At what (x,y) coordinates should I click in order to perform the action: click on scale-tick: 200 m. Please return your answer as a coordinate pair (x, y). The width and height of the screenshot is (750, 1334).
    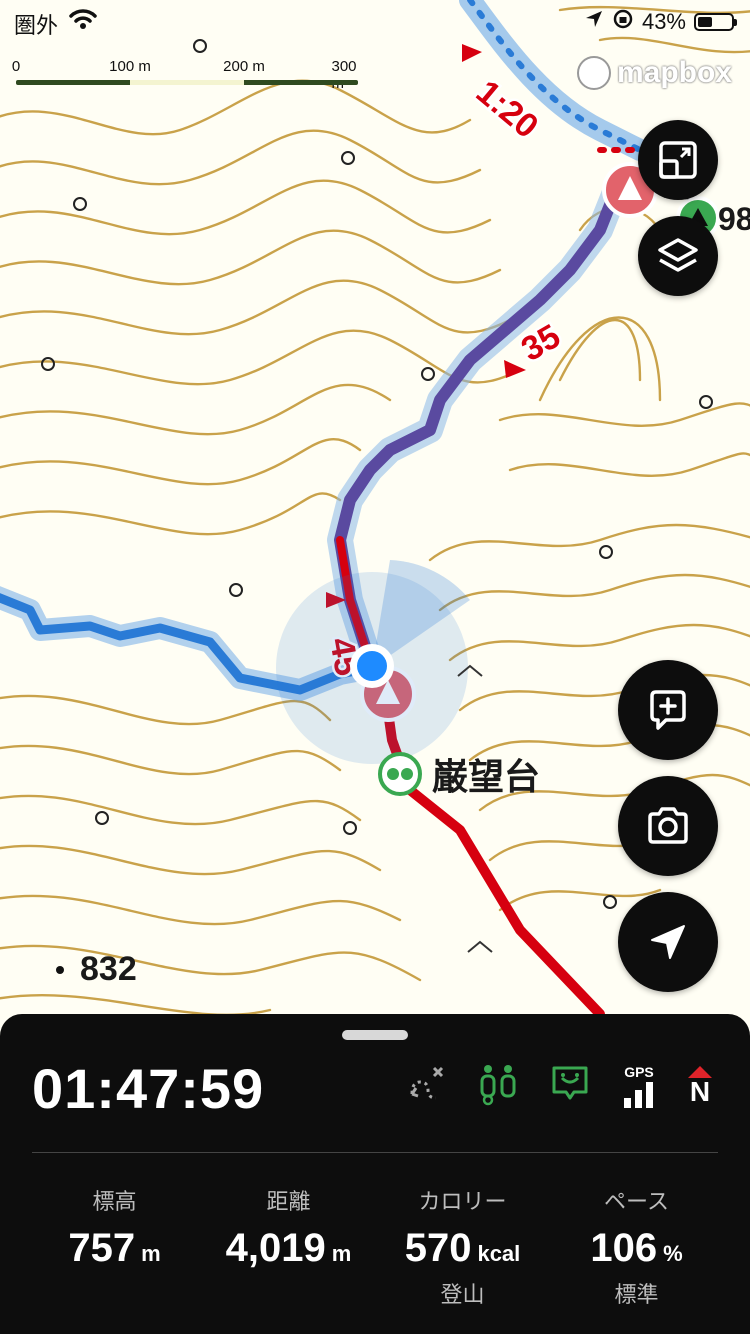
    Looking at the image, I should click on (244, 66).